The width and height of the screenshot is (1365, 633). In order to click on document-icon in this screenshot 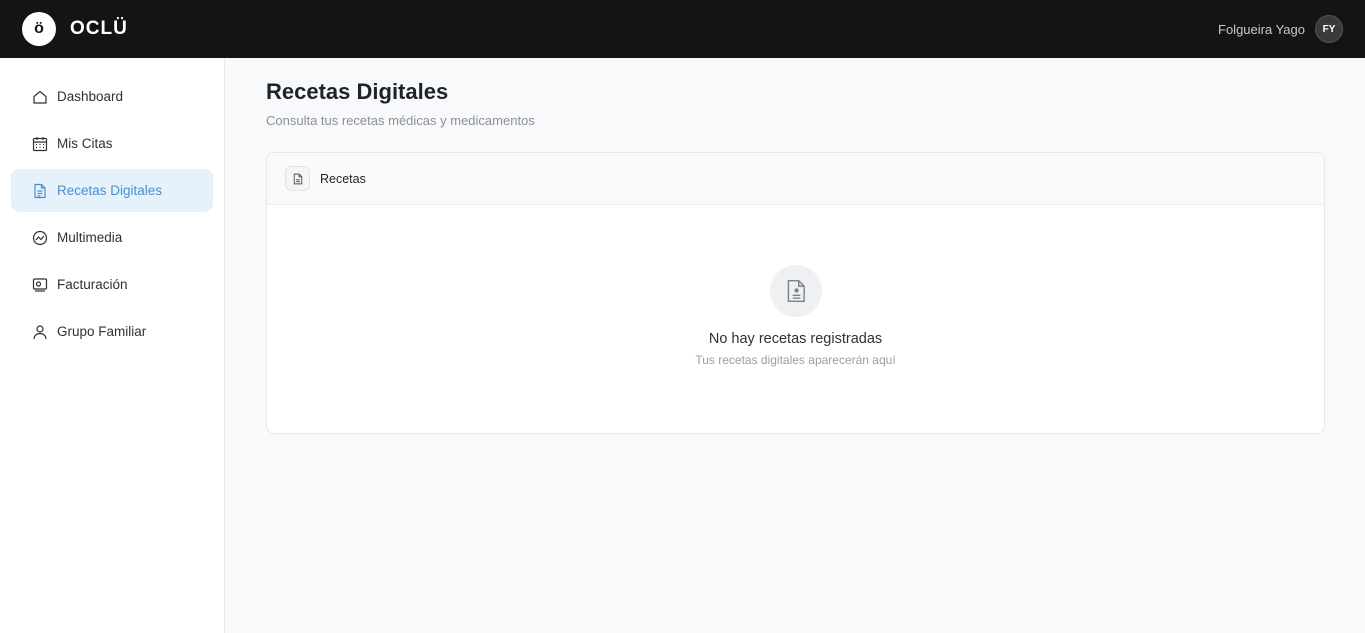, I will do `click(40, 190)`.